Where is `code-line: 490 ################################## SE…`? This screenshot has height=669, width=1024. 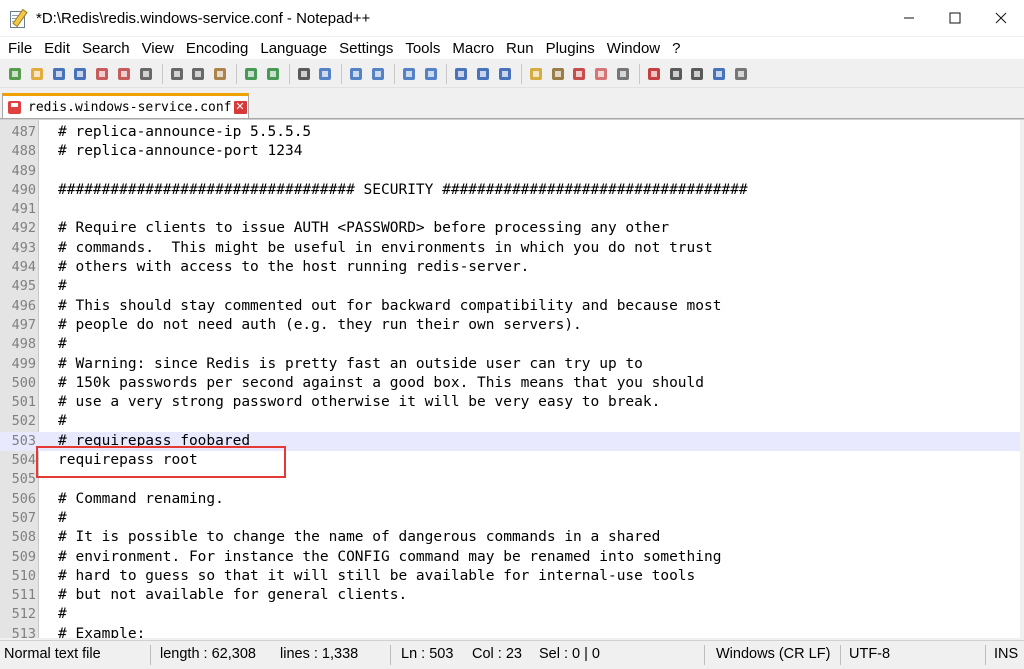
code-line: 490 ################################## SE… is located at coordinates (512, 190).